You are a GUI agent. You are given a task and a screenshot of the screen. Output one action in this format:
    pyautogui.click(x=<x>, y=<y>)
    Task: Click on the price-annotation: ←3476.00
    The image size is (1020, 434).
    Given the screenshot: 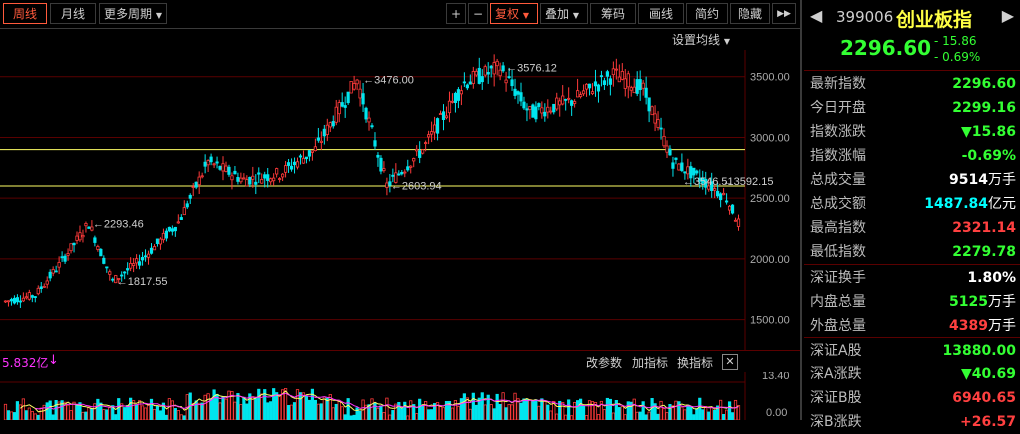 What is the action you would take?
    pyautogui.click(x=388, y=81)
    